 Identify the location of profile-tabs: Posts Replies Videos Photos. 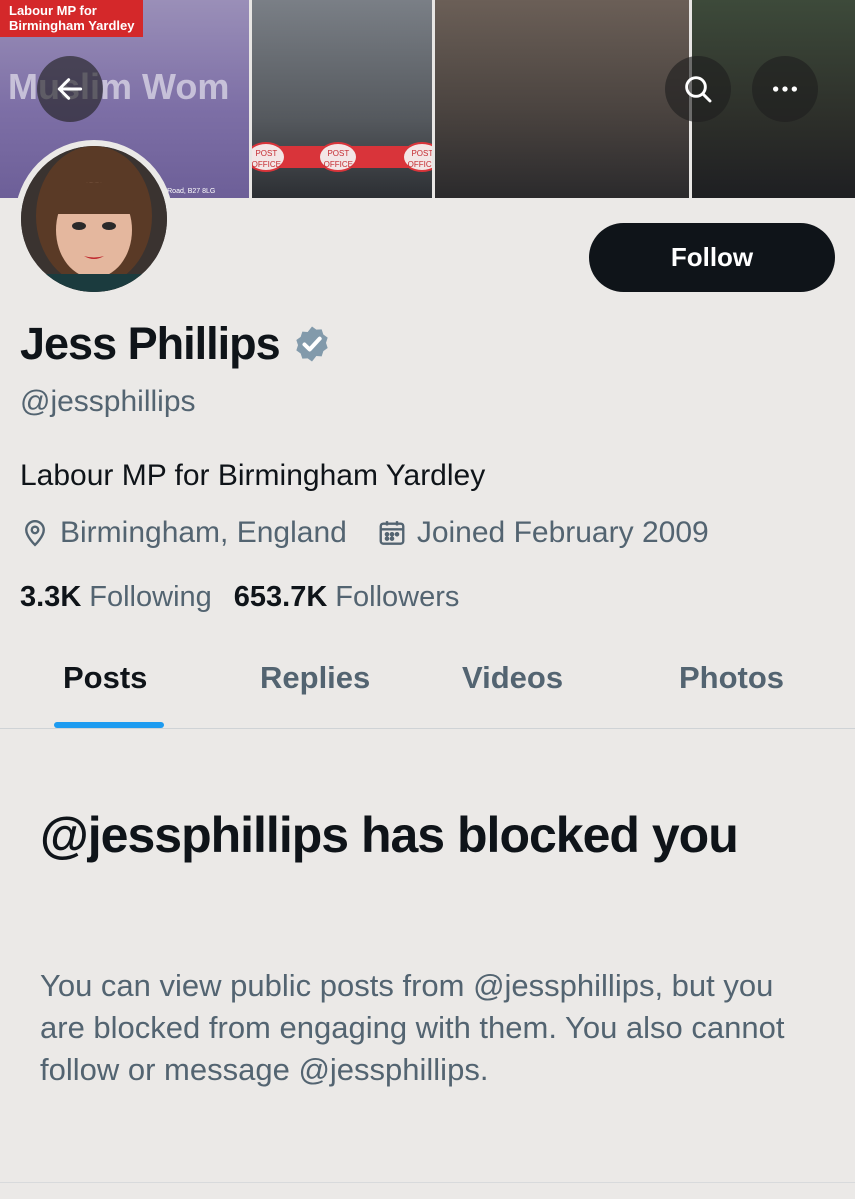
(427, 684).